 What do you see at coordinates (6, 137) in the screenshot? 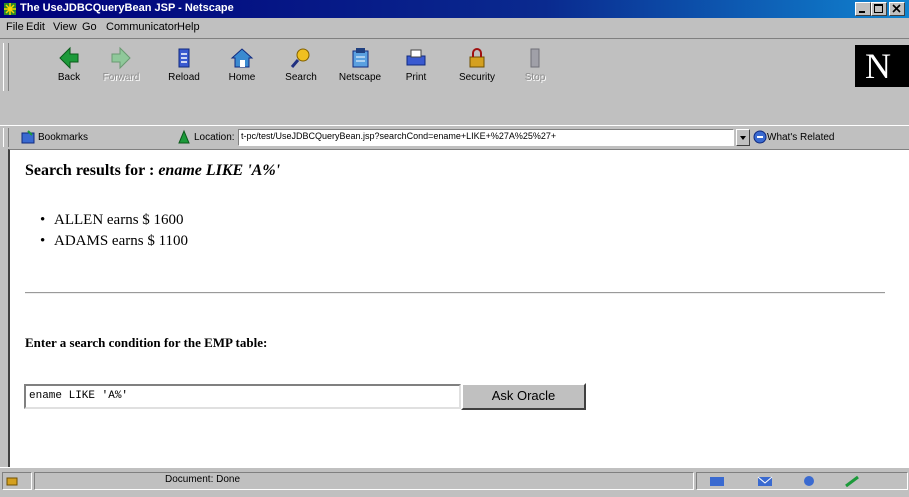
I see `location-grip` at bounding box center [6, 137].